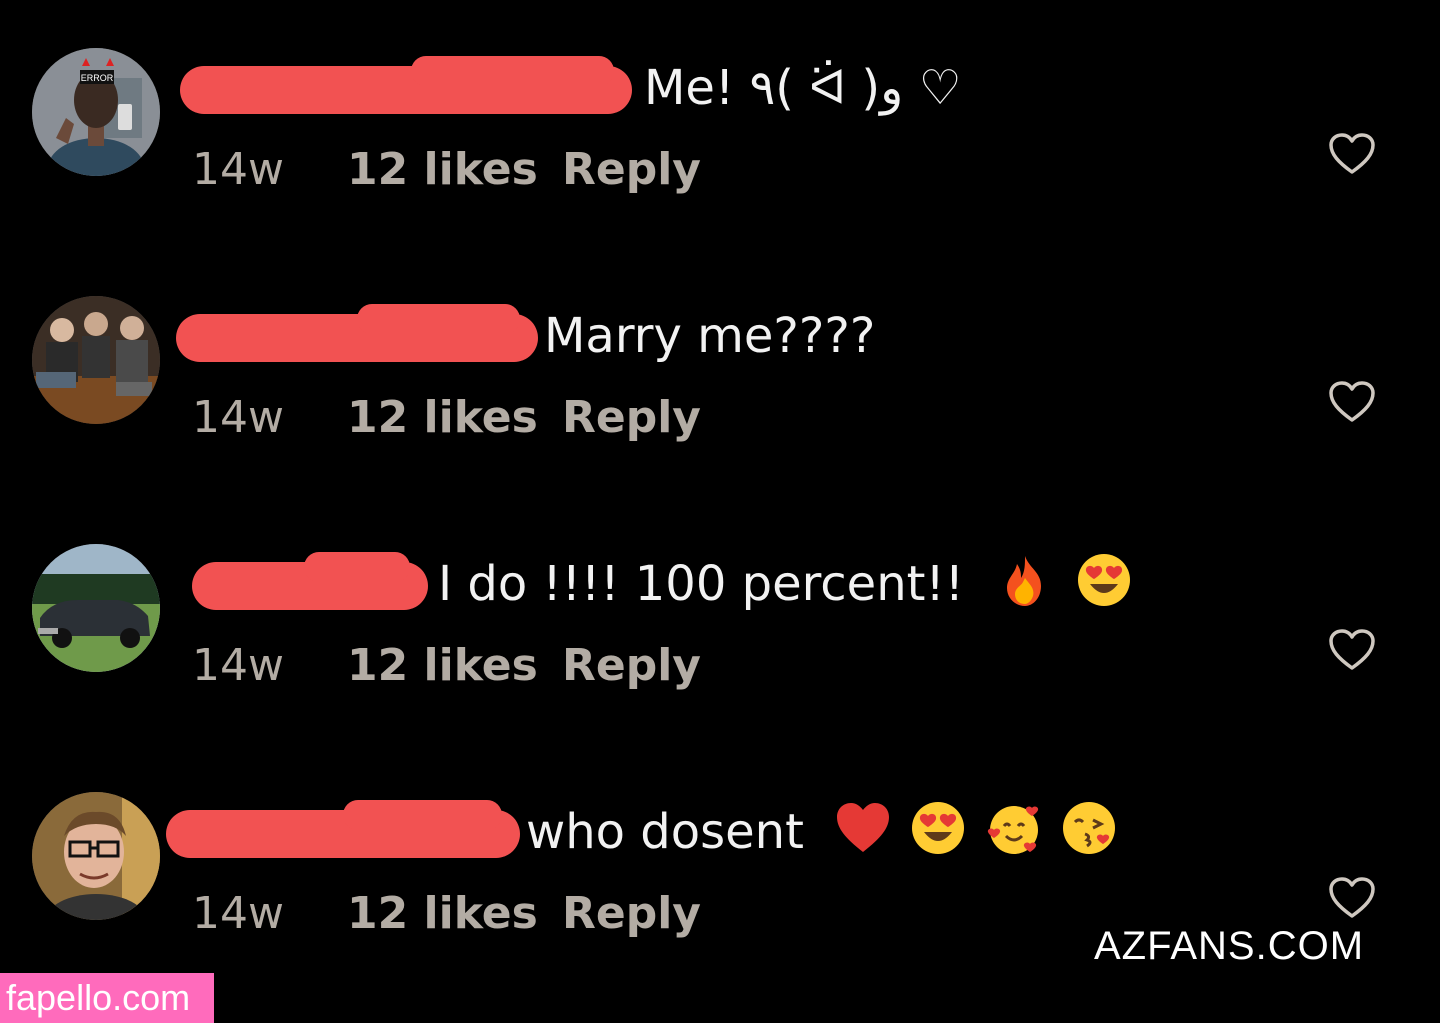 The width and height of the screenshot is (1440, 1023). Describe the element at coordinates (863, 828) in the screenshot. I see `red-heart-emoji` at that location.